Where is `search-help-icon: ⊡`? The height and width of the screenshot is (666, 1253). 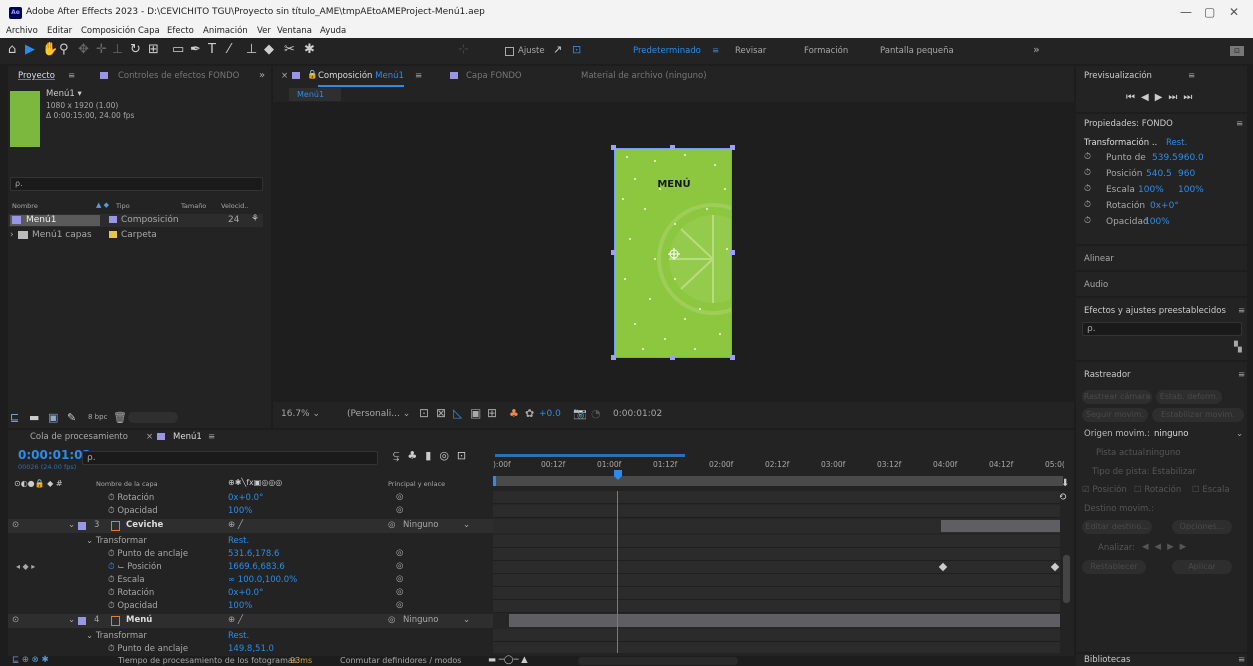
search-help-icon: ⊡ is located at coordinates (1237, 51).